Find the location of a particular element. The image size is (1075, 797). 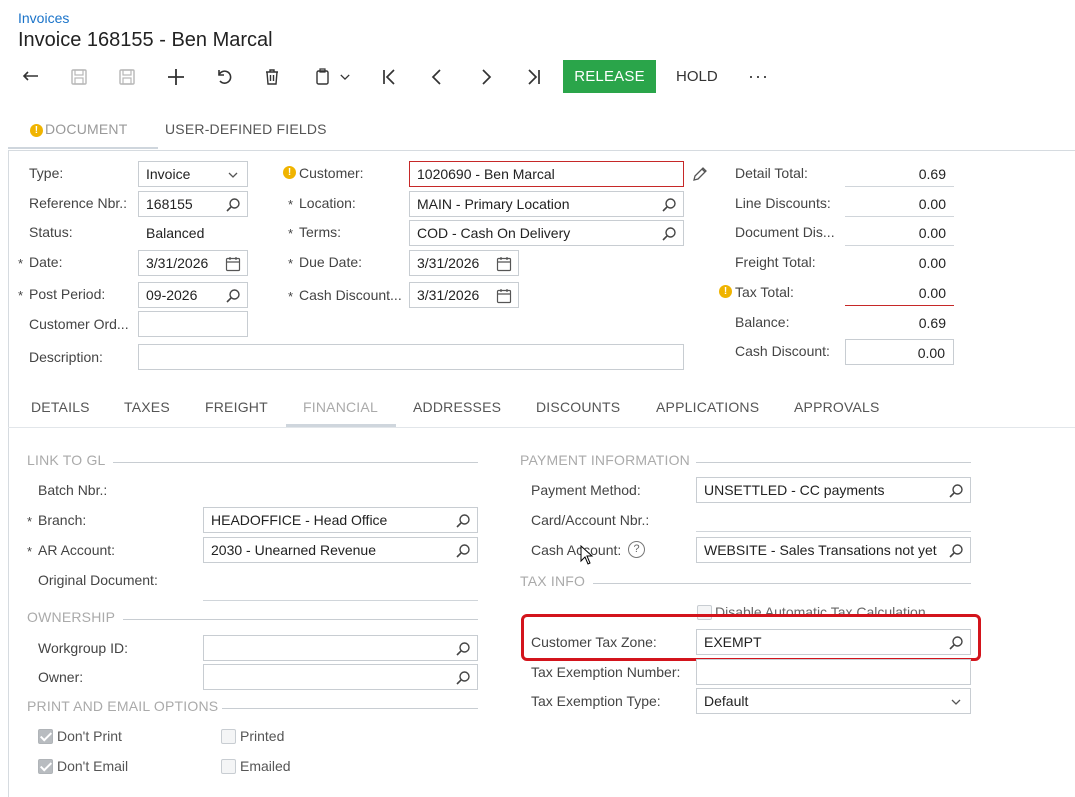

undo-icon is located at coordinates (224, 77).